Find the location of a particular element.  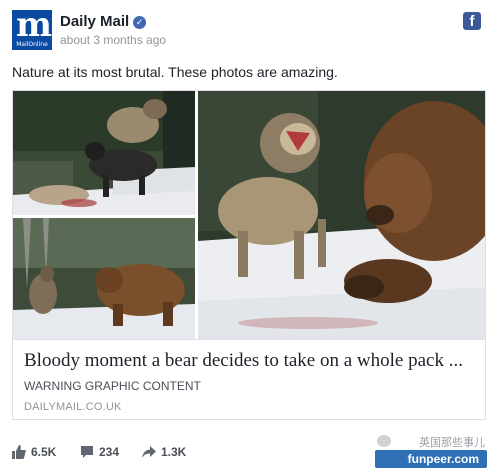

page-name-link: Daily Mail ✓ is located at coordinates (103, 21).